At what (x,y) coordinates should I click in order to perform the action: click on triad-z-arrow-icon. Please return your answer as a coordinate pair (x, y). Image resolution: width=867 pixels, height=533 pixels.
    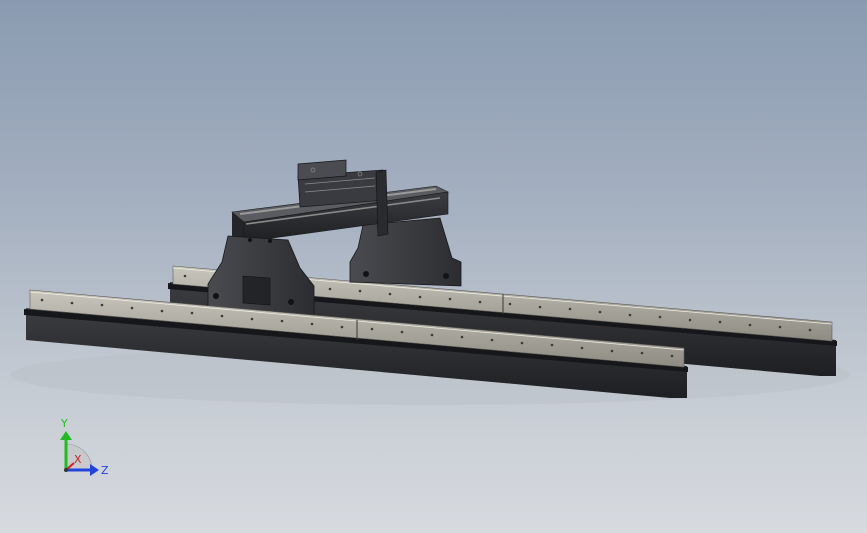
    Looking at the image, I should click on (94, 470).